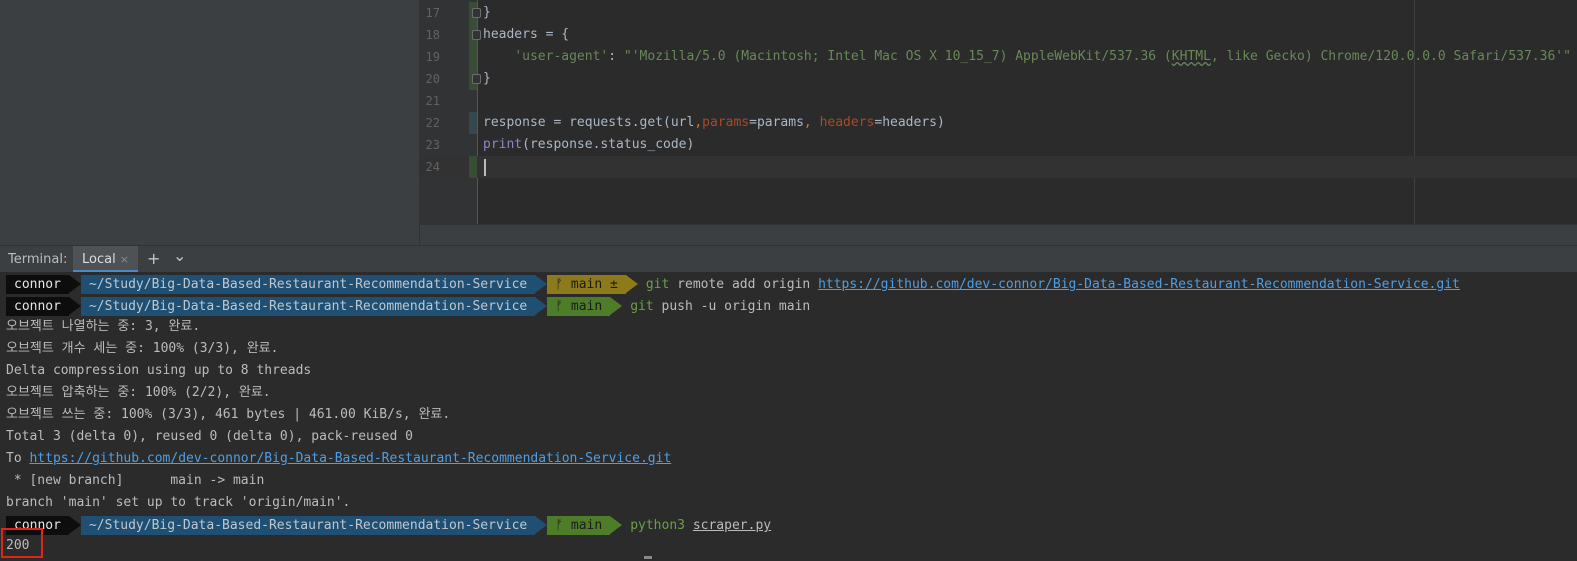 The image size is (1577, 561). What do you see at coordinates (159, 370) in the screenshot?
I see `output-line: Delta compression using up to 8 threads` at bounding box center [159, 370].